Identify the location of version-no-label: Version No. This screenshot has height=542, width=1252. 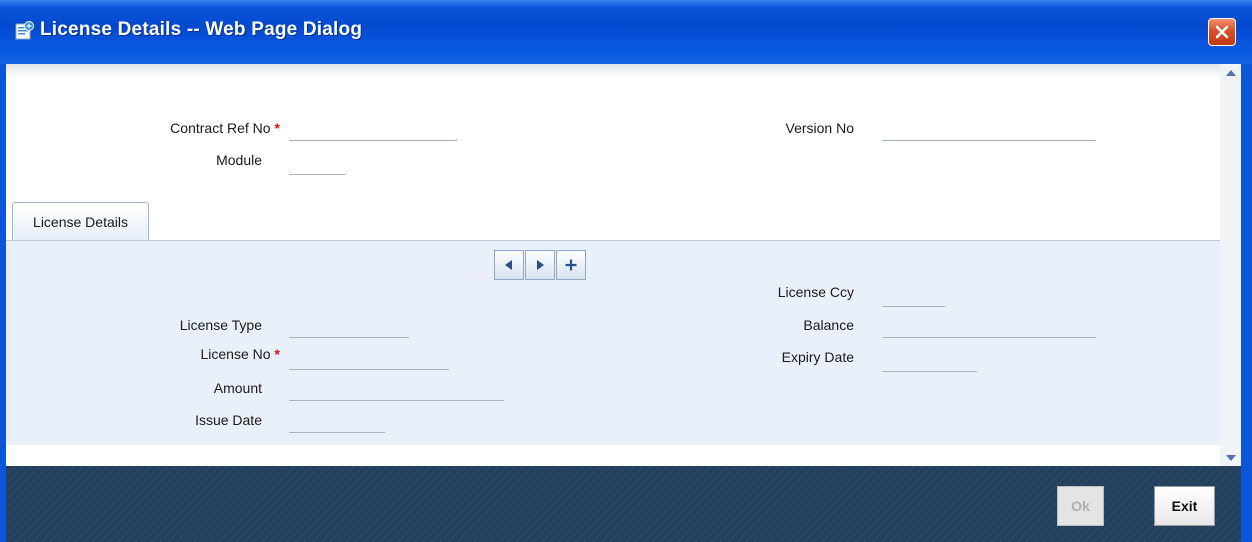
(819, 128).